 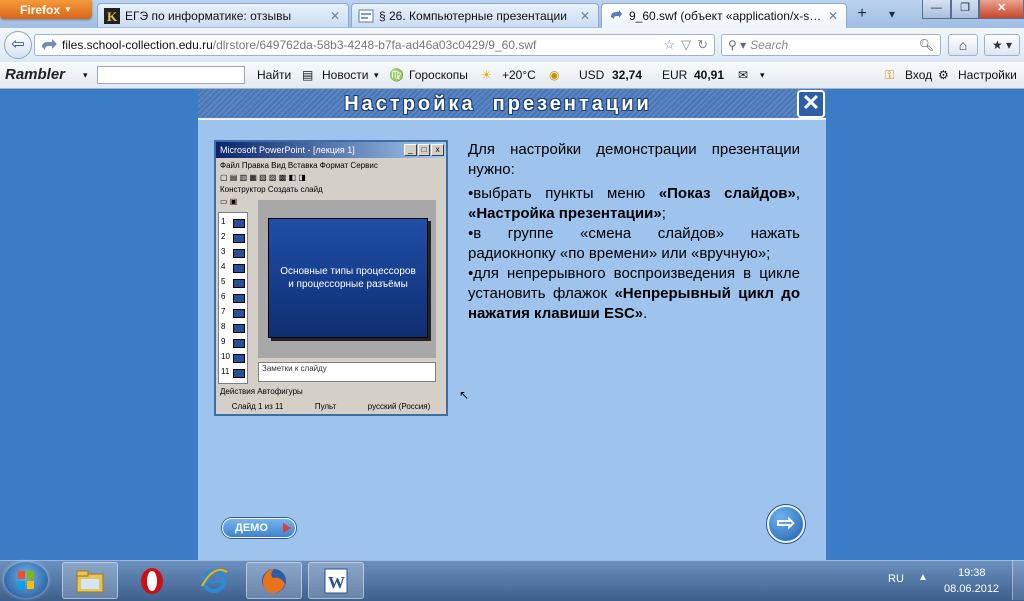 I want to click on tab-title: ЕГЭ по информатике: отзывы, so click(x=208, y=15).